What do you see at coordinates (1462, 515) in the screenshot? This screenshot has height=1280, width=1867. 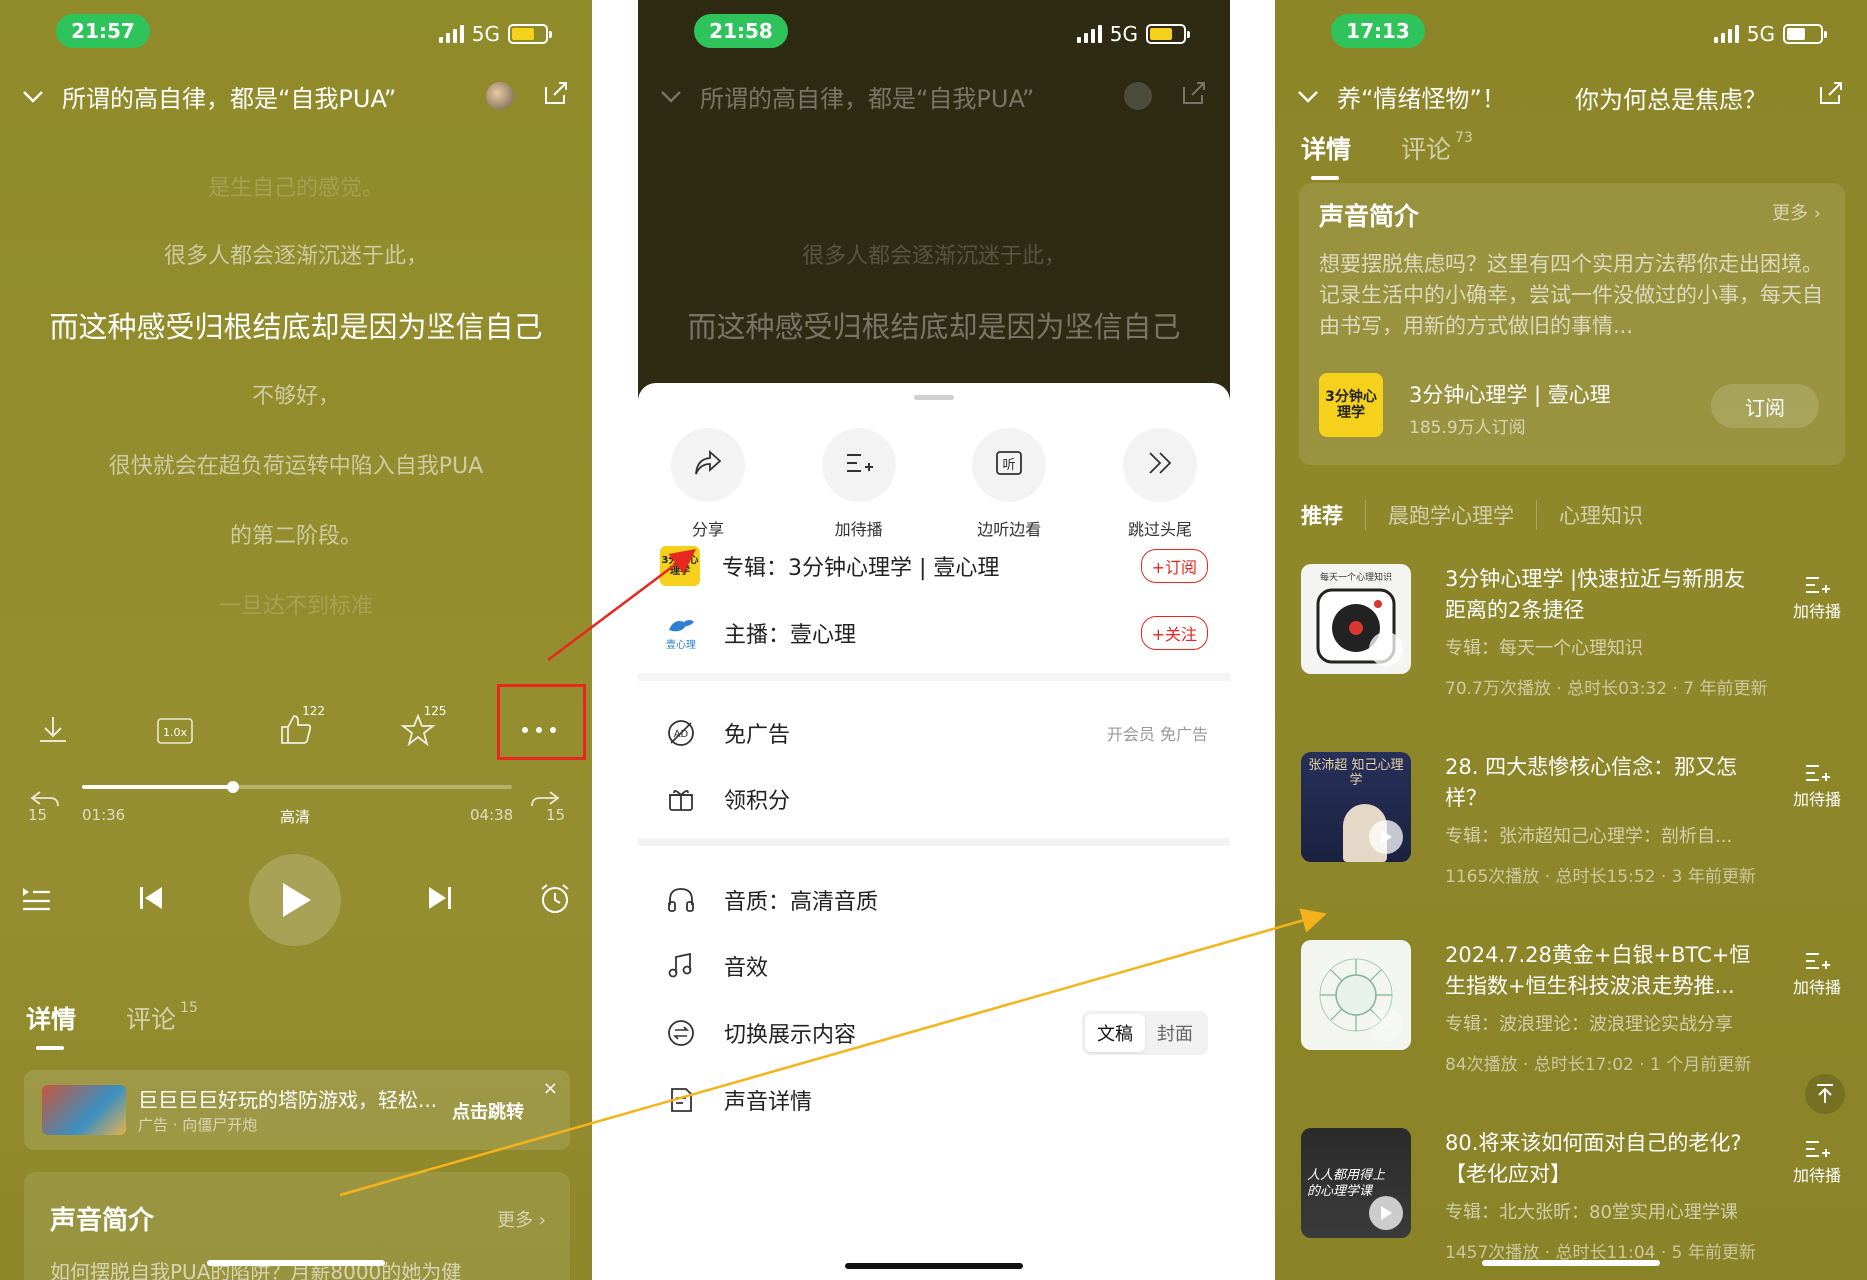 I see `tab-running-psychology: 晨跑学心理学` at bounding box center [1462, 515].